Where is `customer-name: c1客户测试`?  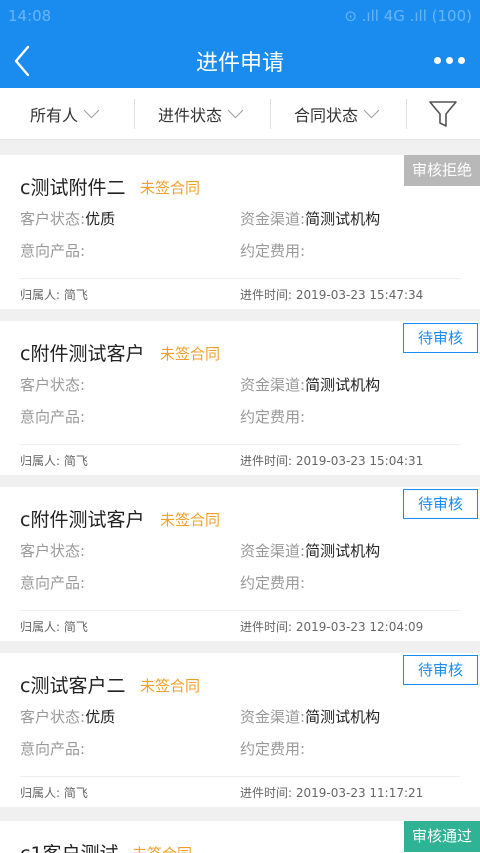
customer-name: c1客户测试 is located at coordinates (69, 846).